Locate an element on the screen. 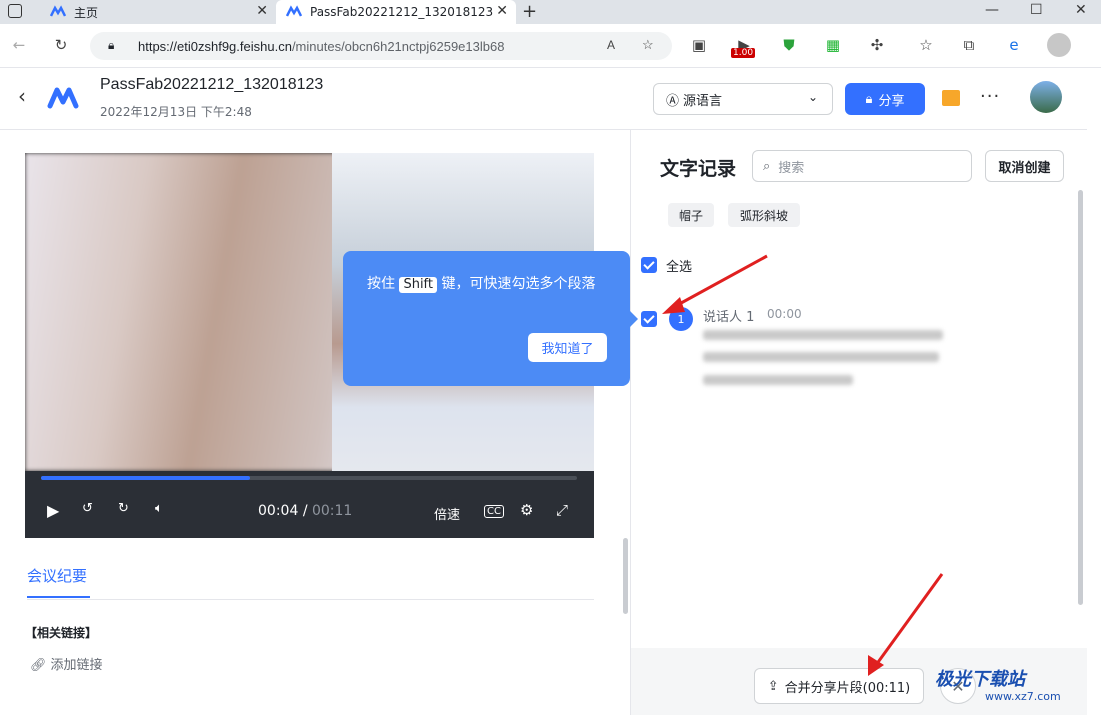 This screenshot has height=715, width=1101. related-links-heading: 【相关链接】 is located at coordinates (61, 633).